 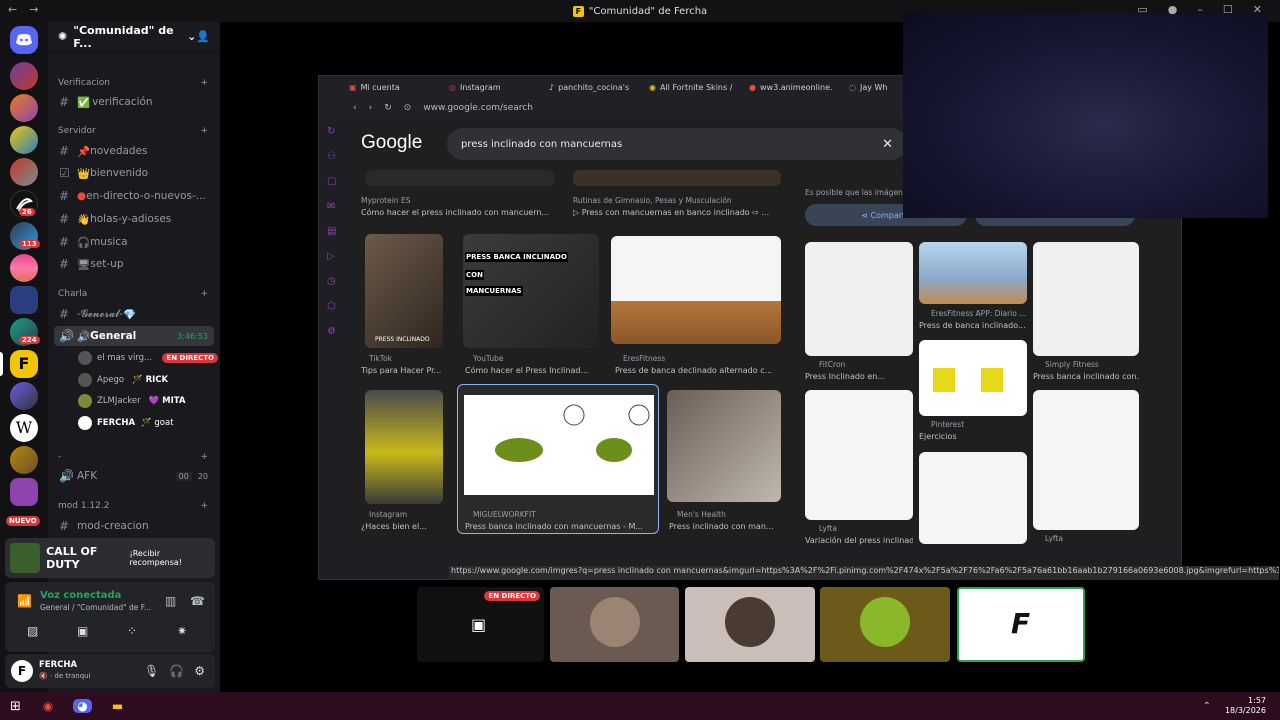 I want to click on avatar, so click(x=750, y=622).